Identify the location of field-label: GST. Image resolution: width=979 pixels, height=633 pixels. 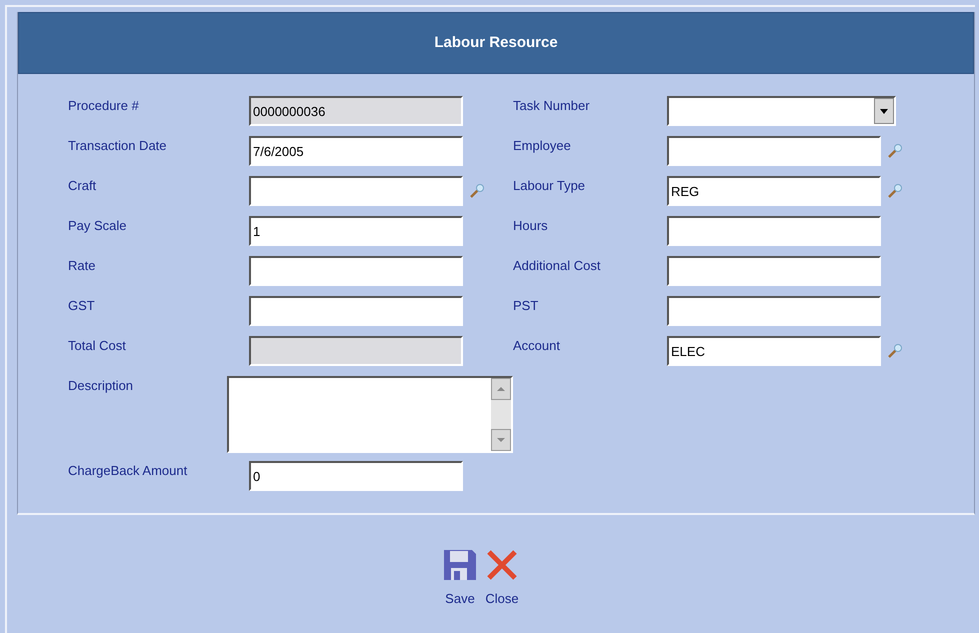
(81, 305).